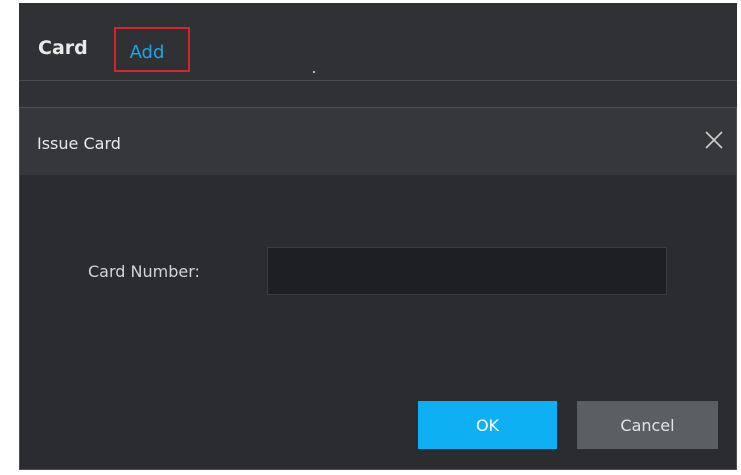  What do you see at coordinates (487, 425) in the screenshot?
I see `ok-button: OK` at bounding box center [487, 425].